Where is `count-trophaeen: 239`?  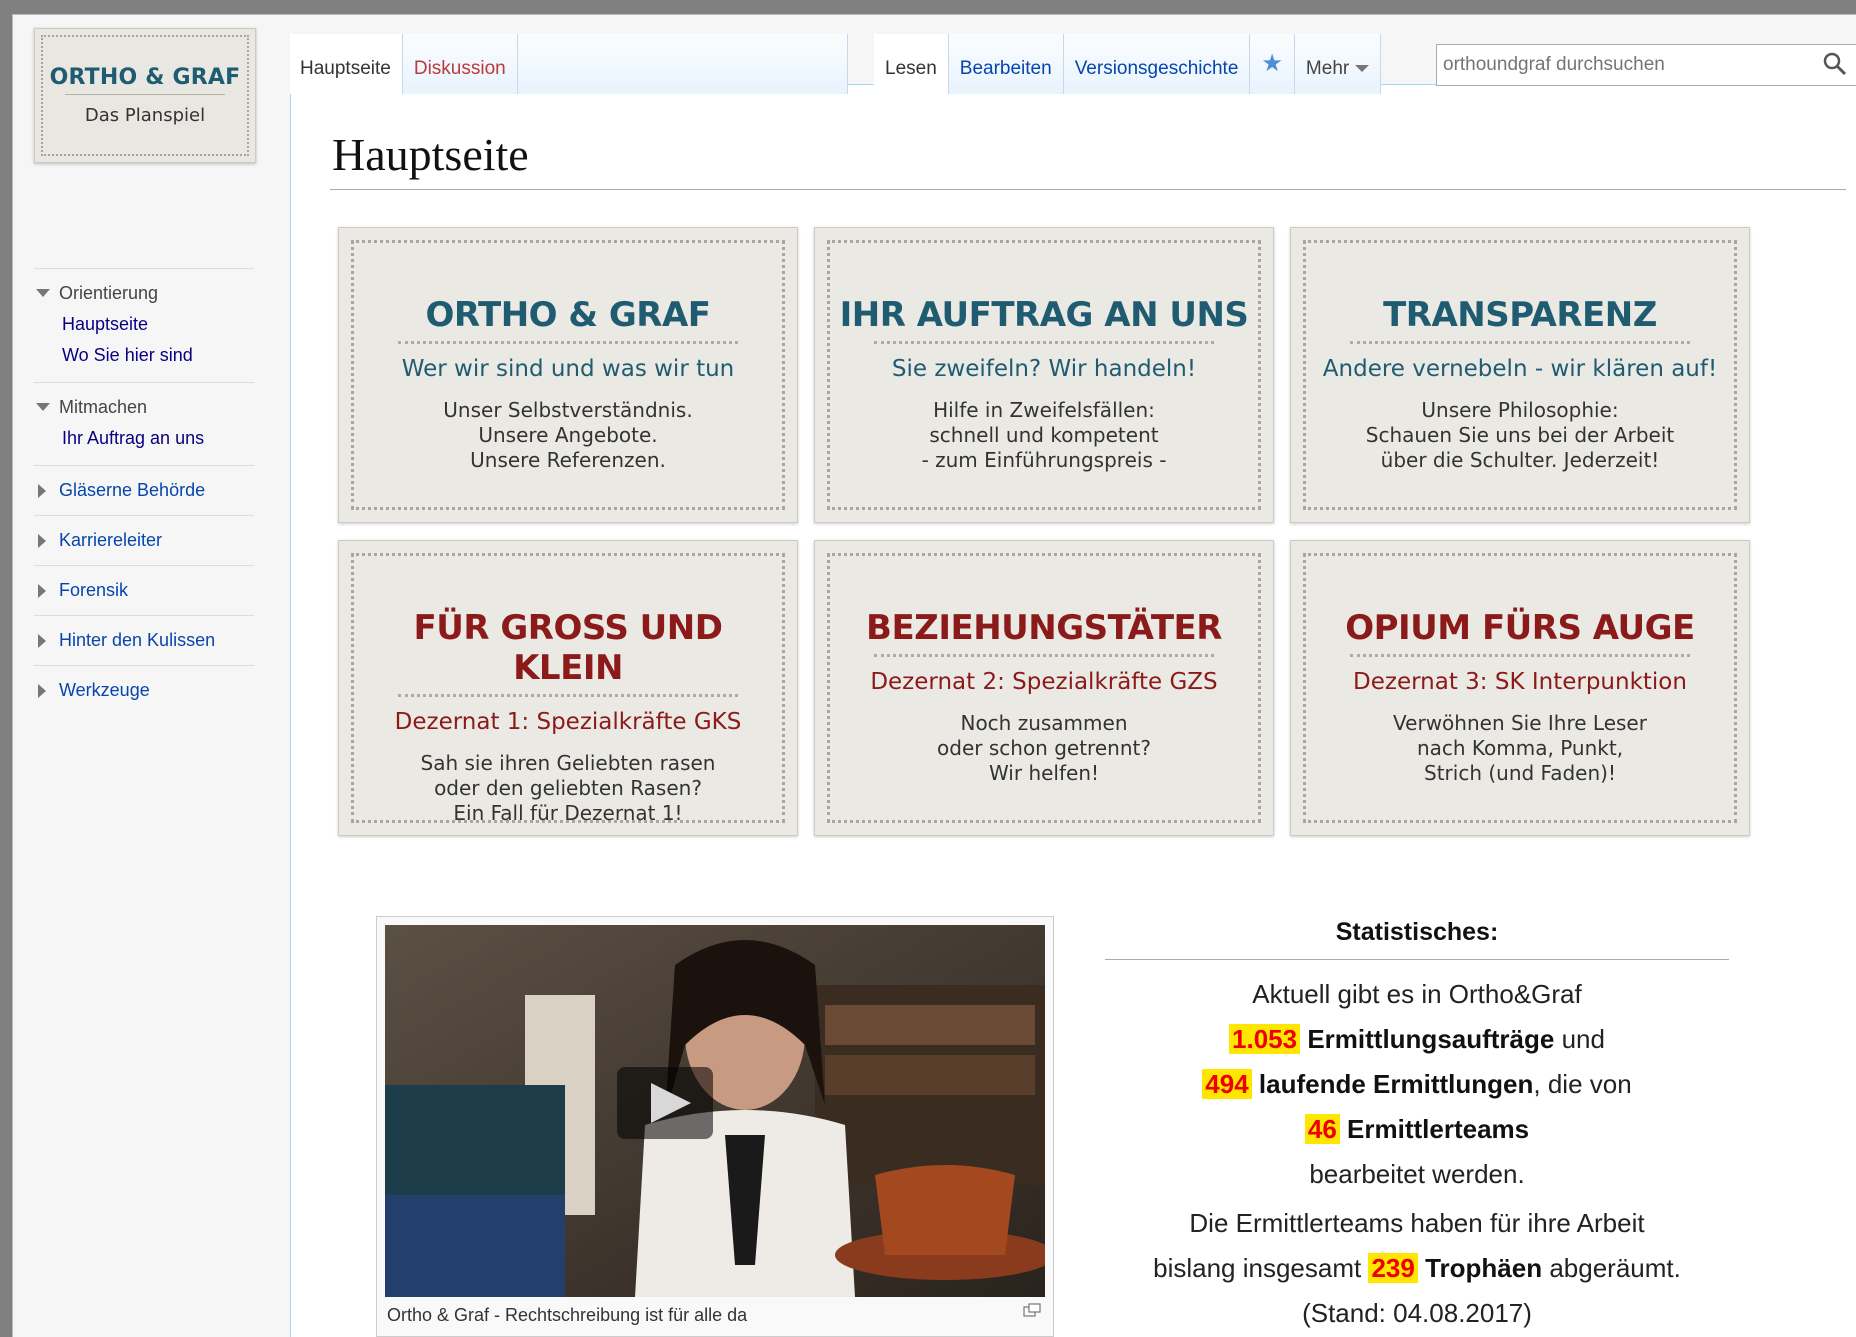 count-trophaeen: 239 is located at coordinates (1393, 1268).